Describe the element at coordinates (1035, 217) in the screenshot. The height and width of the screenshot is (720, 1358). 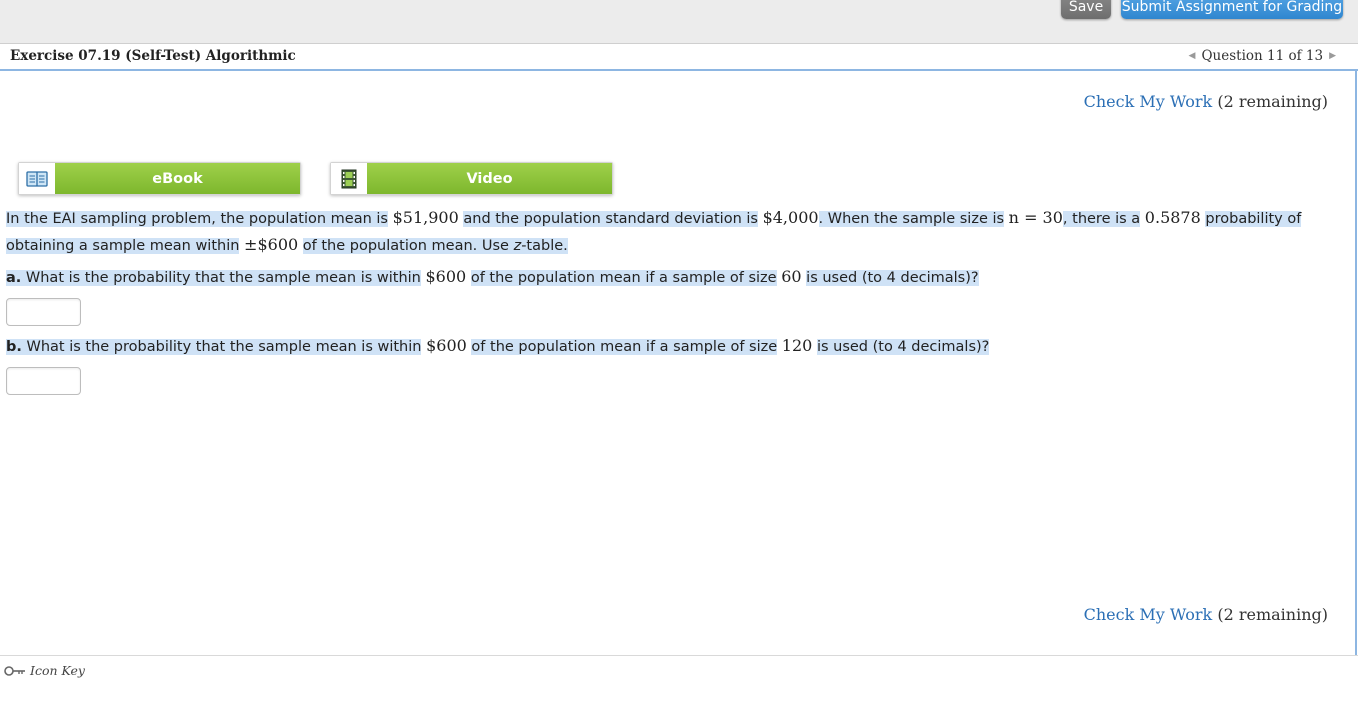
I see `sample-size-expression: n = 30` at that location.